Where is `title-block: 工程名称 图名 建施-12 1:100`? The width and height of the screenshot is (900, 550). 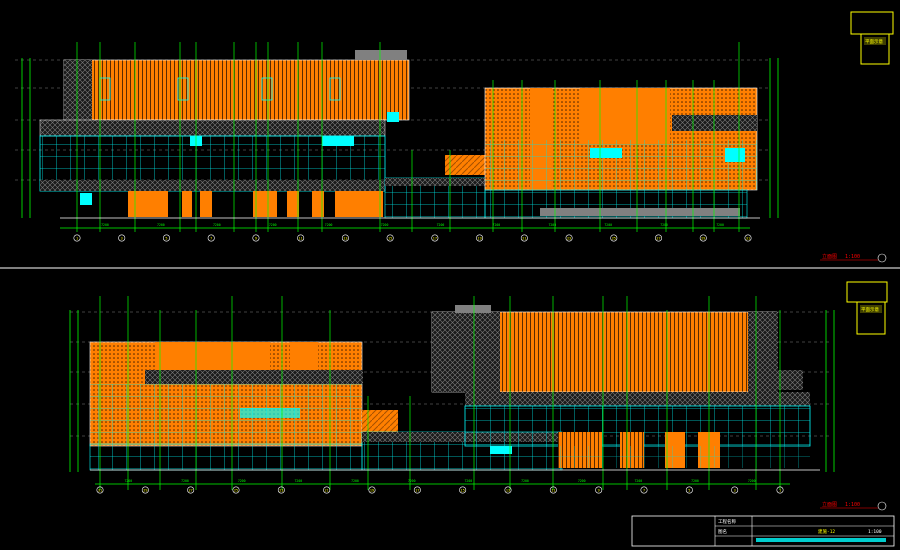
title-block: 工程名称 图名 建施-12 1:100 is located at coordinates (763, 531).